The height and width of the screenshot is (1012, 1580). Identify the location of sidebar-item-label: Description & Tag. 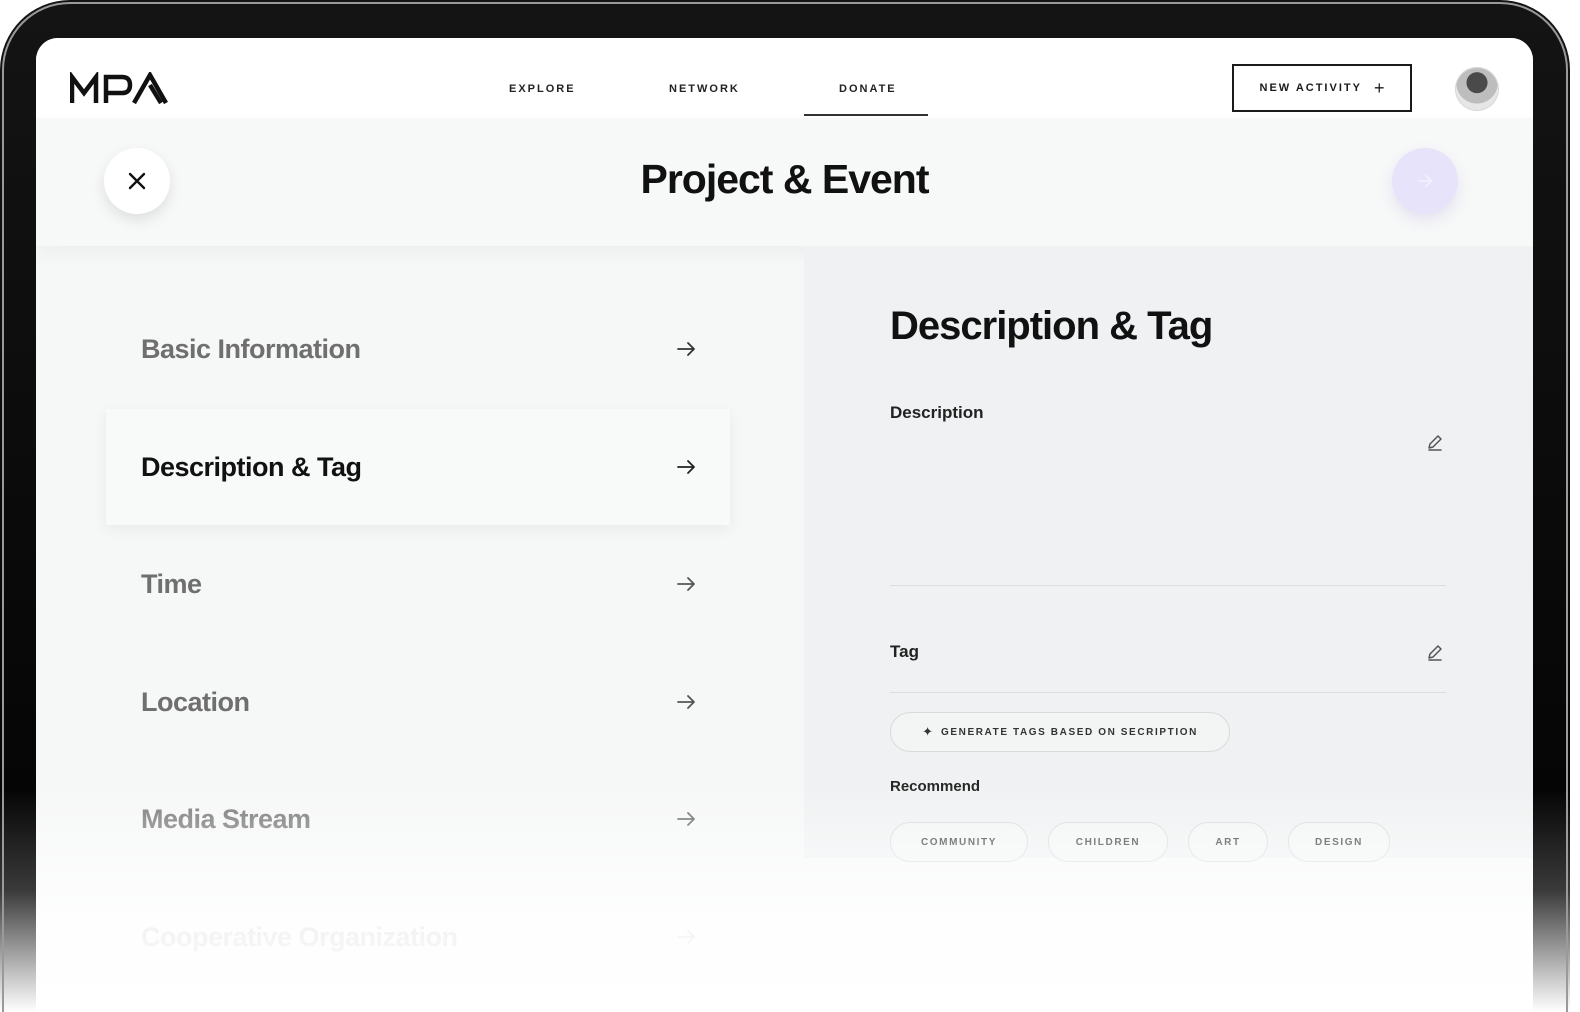
(251, 466).